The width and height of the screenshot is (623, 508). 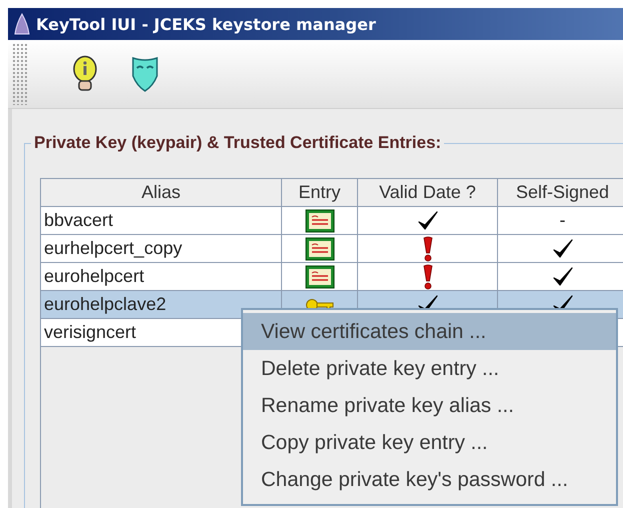 What do you see at coordinates (332, 277) in the screenshot?
I see `table-row: eurohelpcert` at bounding box center [332, 277].